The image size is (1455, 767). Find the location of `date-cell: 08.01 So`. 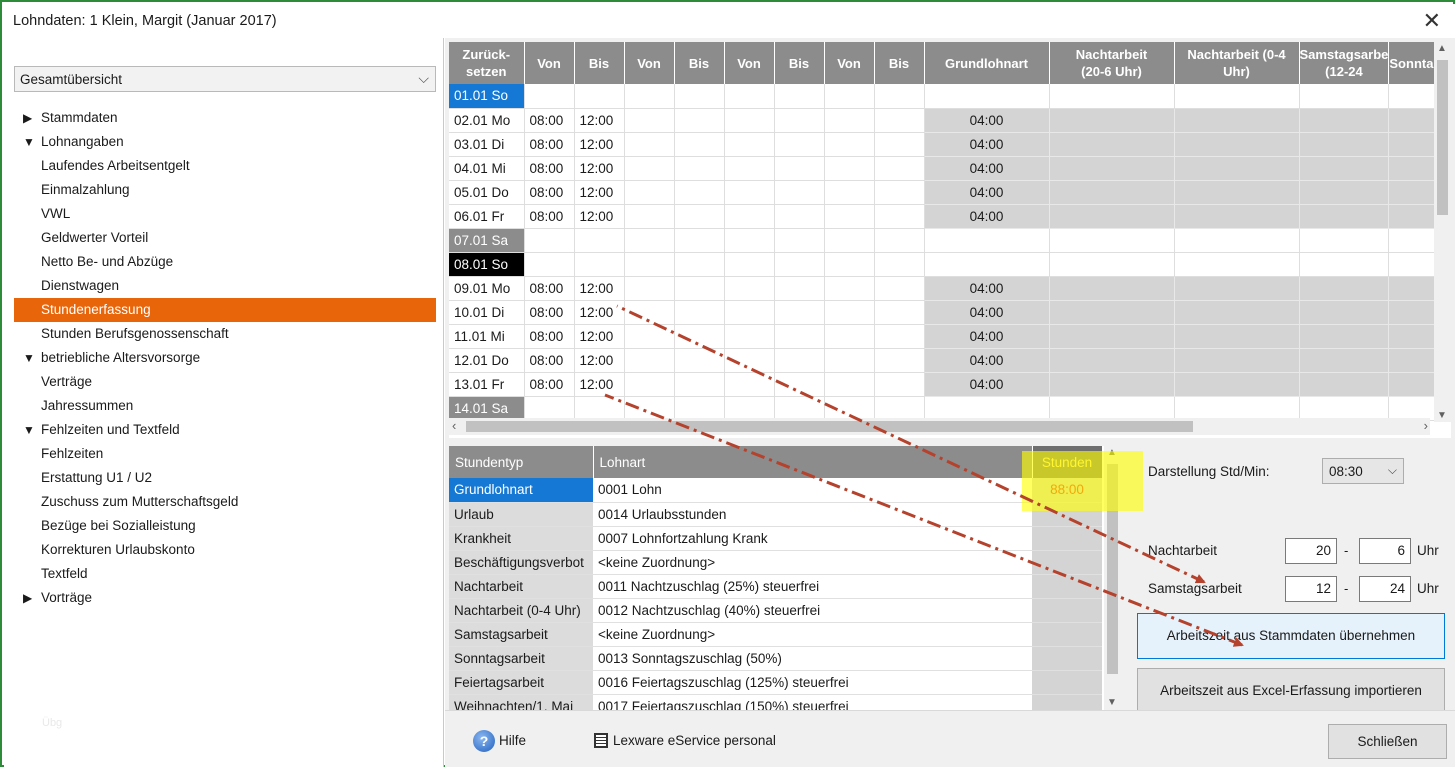

date-cell: 08.01 So is located at coordinates (487, 264).